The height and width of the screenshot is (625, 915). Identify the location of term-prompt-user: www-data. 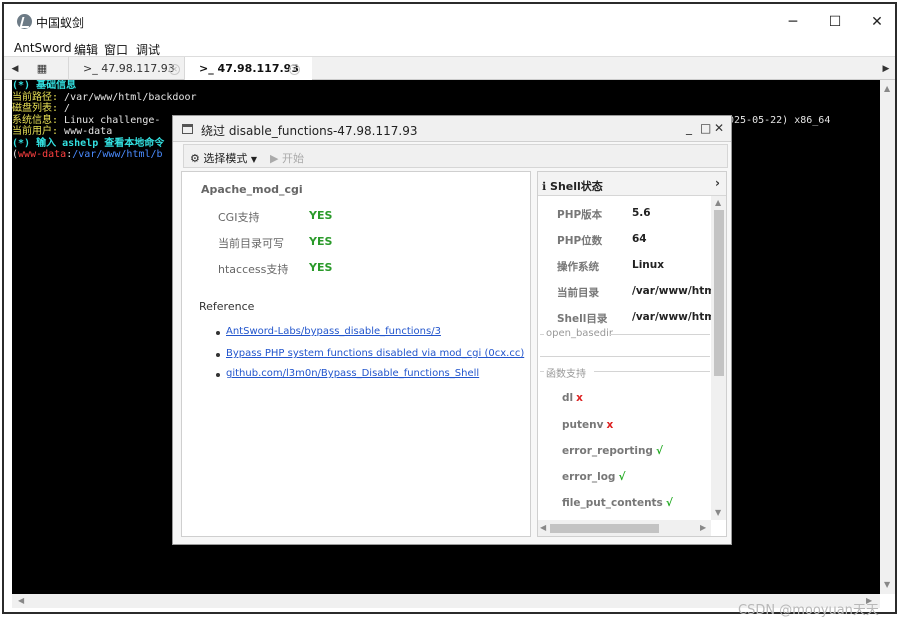
(42, 154).